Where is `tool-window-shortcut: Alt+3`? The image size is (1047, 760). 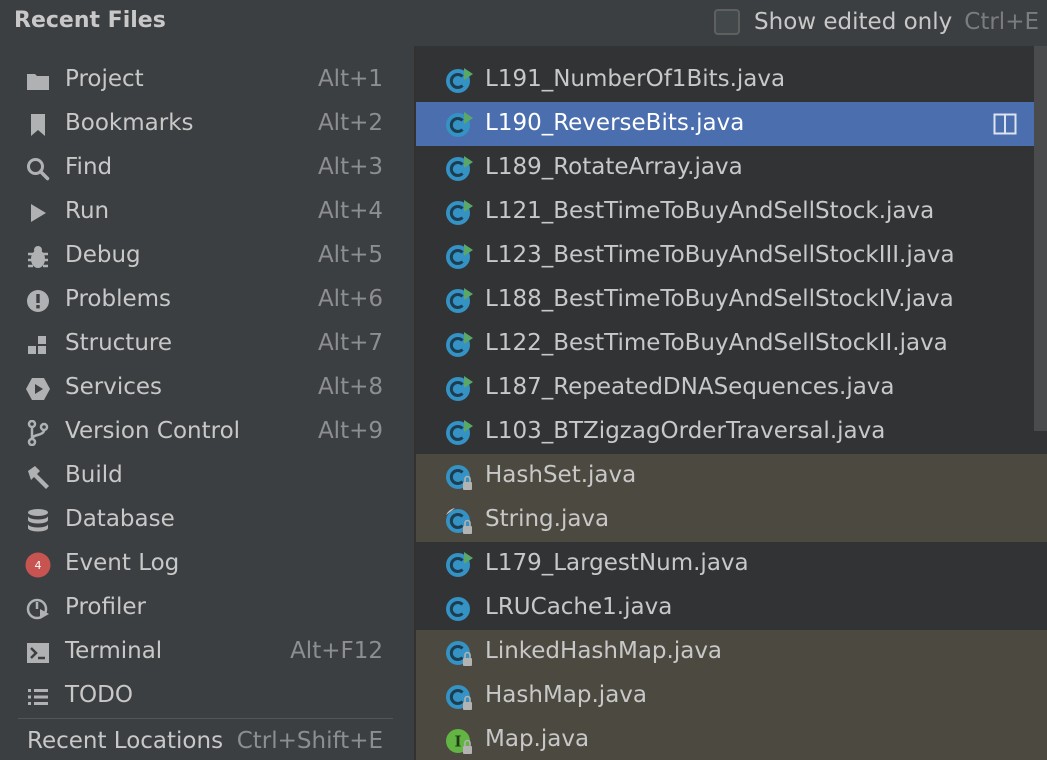
tool-window-shortcut: Alt+3 is located at coordinates (350, 167).